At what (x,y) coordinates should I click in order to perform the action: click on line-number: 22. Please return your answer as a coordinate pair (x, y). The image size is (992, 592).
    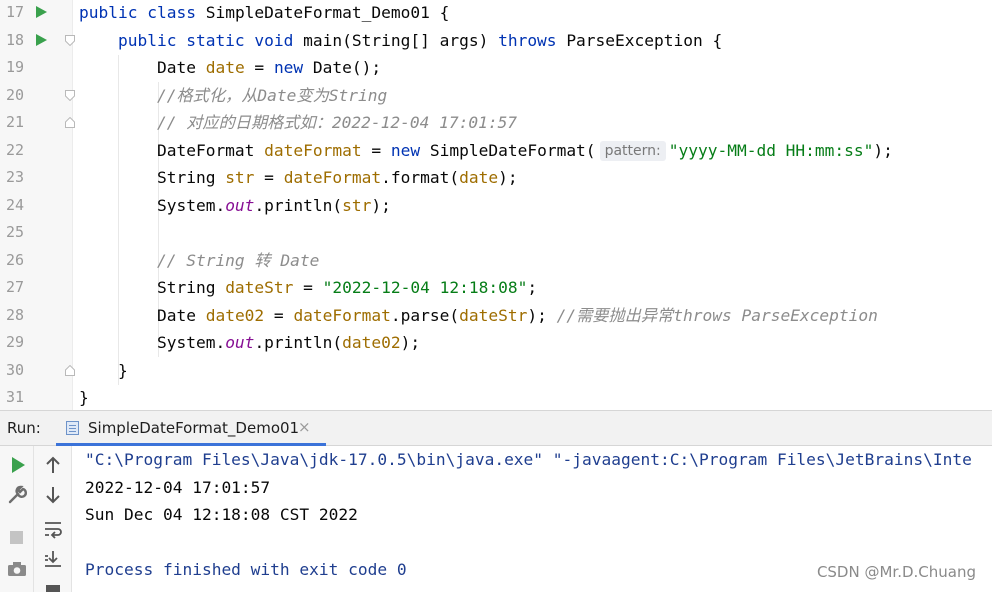
    Looking at the image, I should click on (14, 149).